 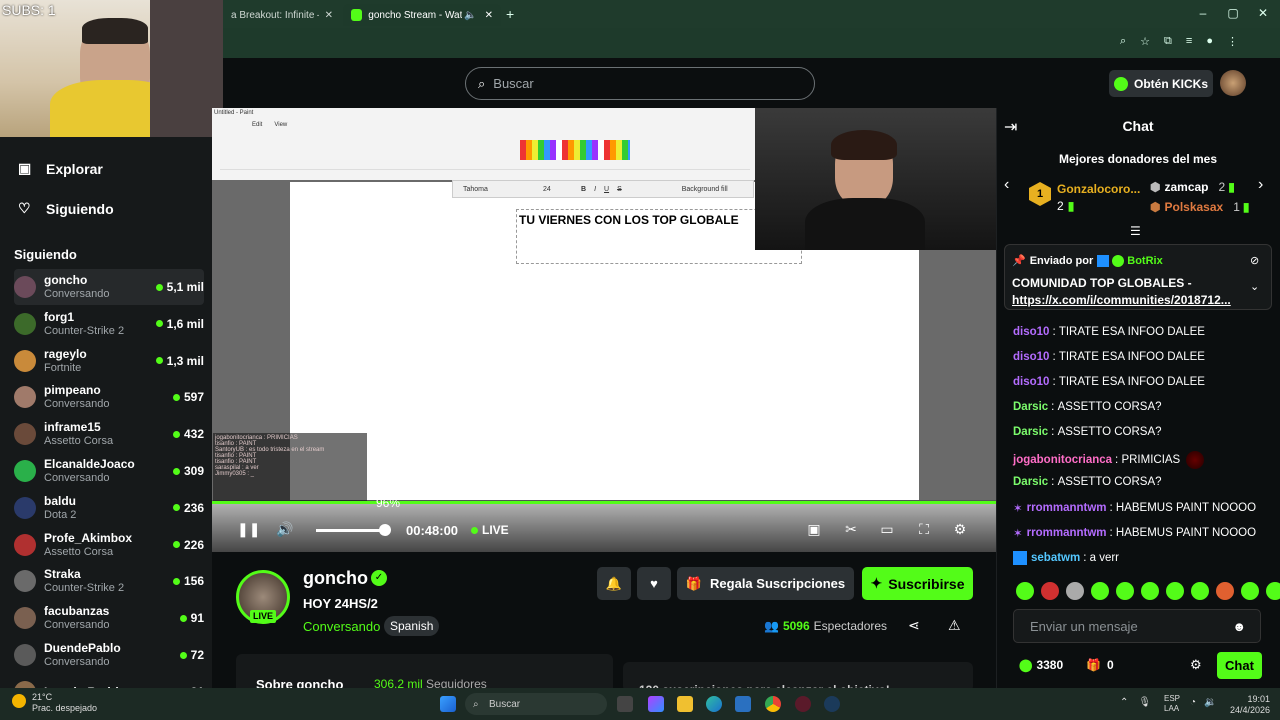 I want to click on mic-icon: 🎙, so click(x=1144, y=702).